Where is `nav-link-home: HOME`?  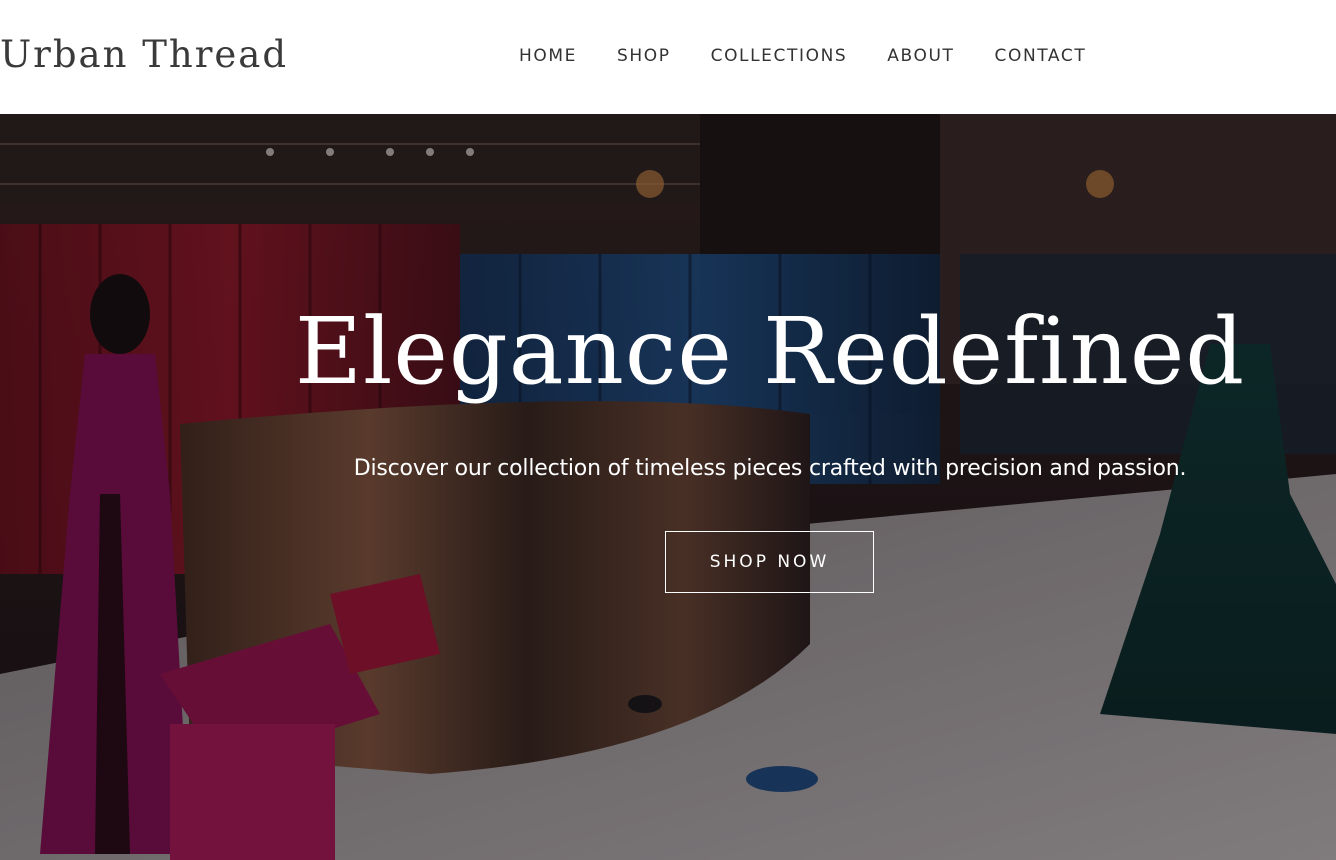
nav-link-home: HOME is located at coordinates (548, 56).